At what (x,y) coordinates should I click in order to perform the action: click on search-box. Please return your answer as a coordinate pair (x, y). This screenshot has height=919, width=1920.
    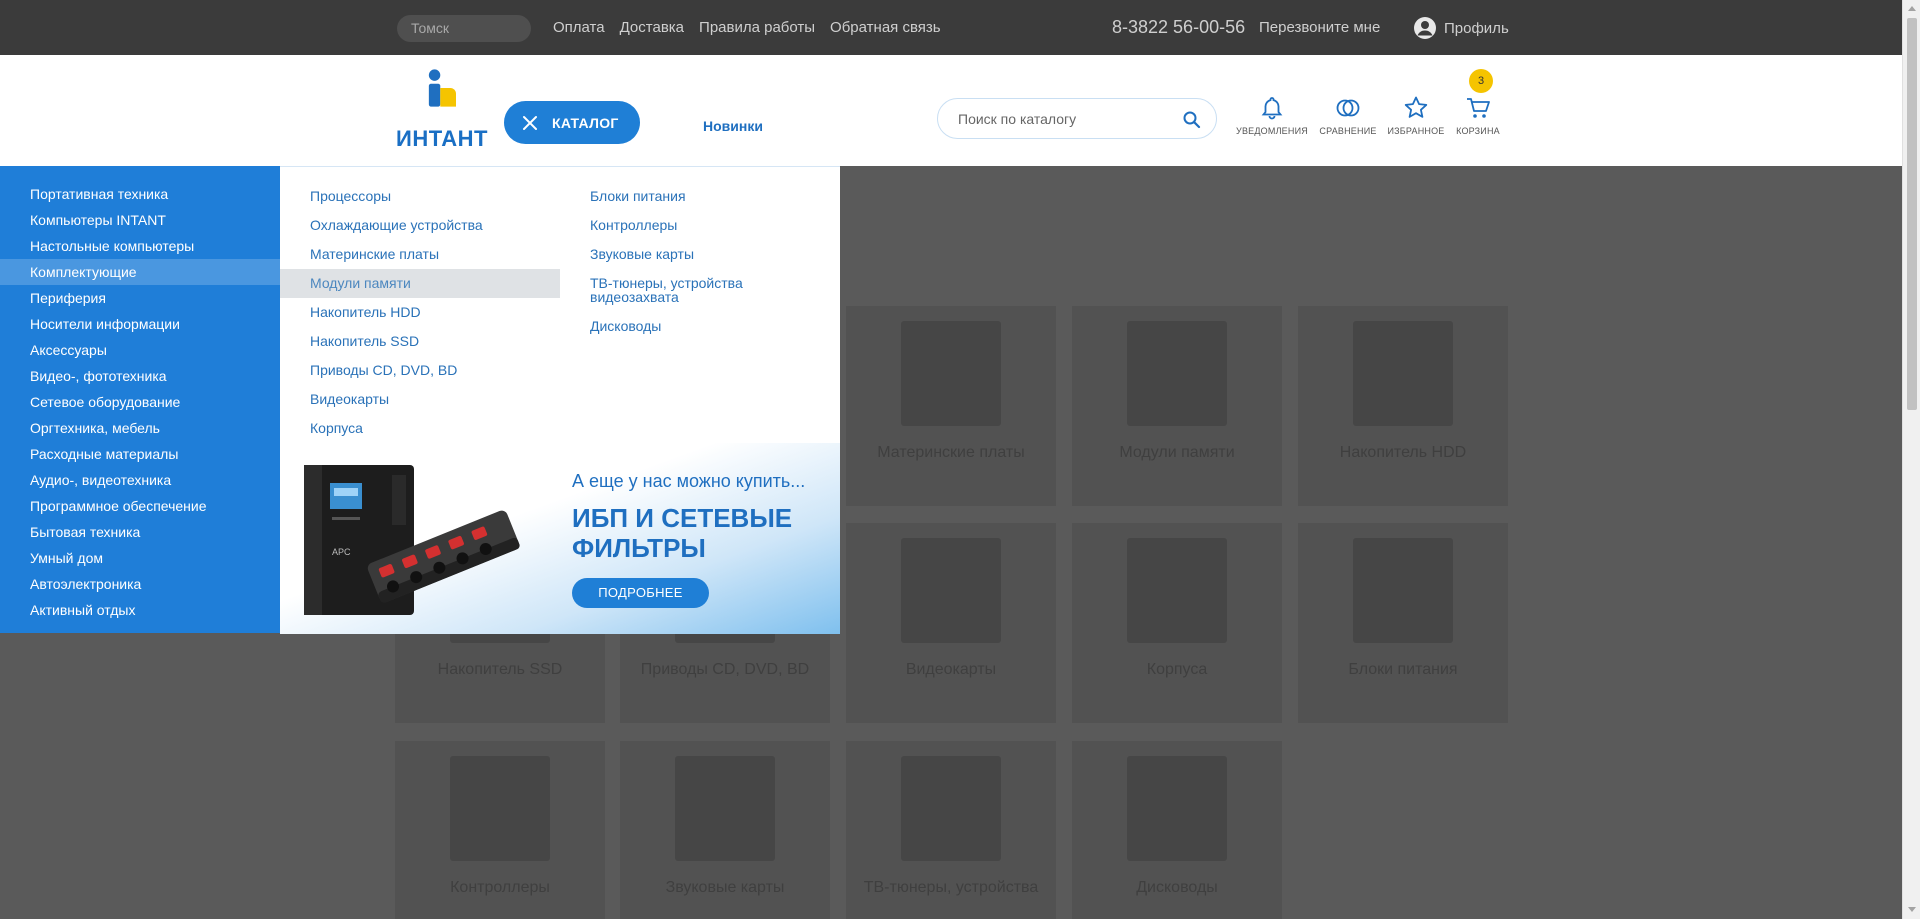
    Looking at the image, I should click on (1077, 118).